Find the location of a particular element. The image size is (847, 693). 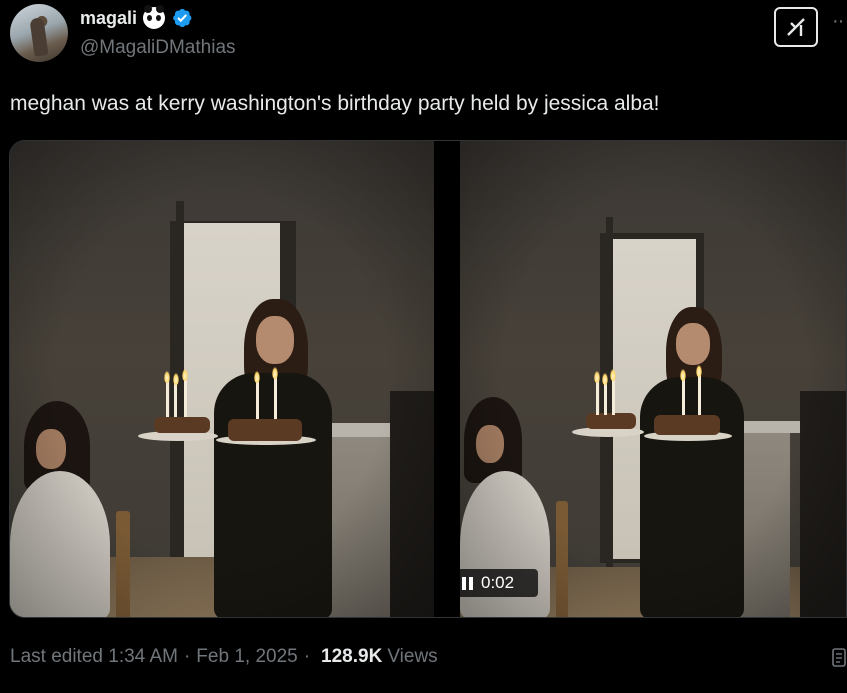

grok-glyph-icon is located at coordinates (796, 27).